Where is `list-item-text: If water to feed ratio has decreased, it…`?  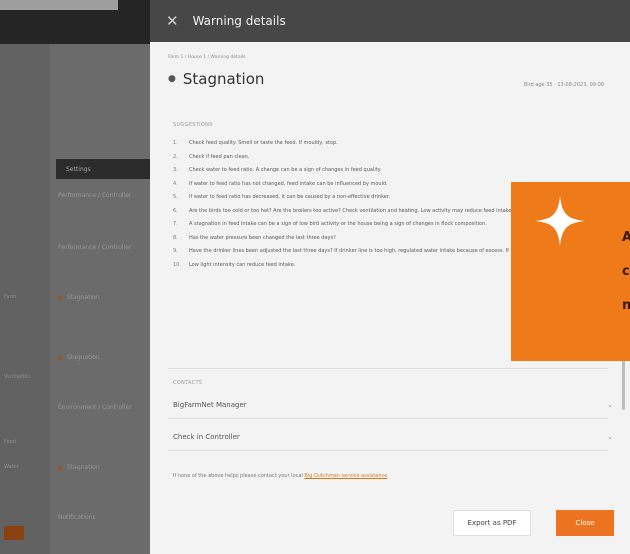
list-item-text: If water to feed ratio has decreased, it… is located at coordinates (290, 197).